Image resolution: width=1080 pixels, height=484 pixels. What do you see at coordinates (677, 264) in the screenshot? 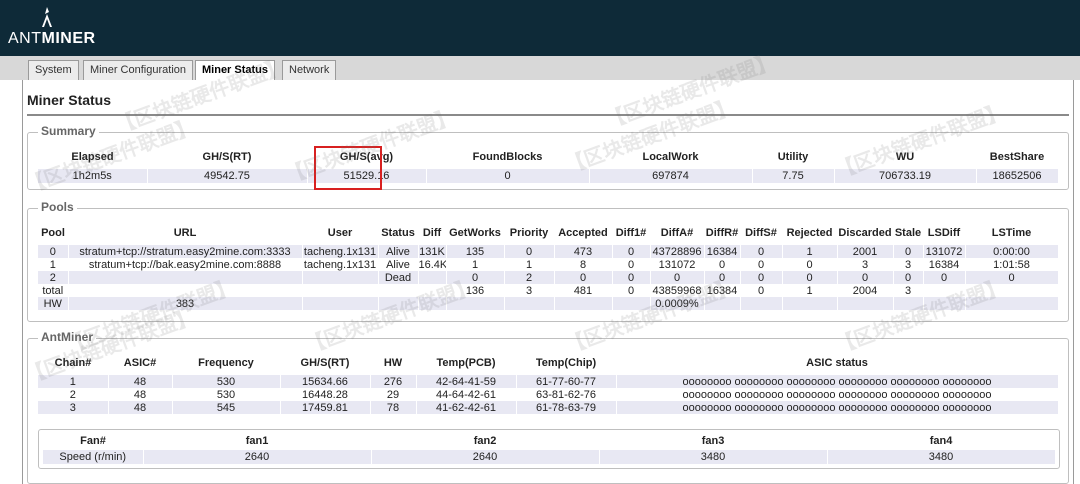
I see `pool-cell: 131072` at bounding box center [677, 264].